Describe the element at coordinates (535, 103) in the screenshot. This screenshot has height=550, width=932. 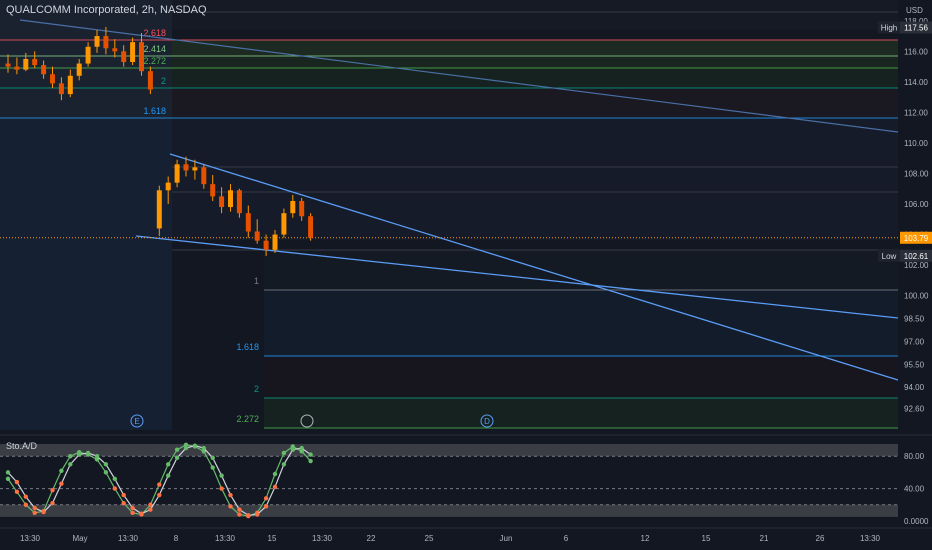
I see `fib-zone-red` at that location.